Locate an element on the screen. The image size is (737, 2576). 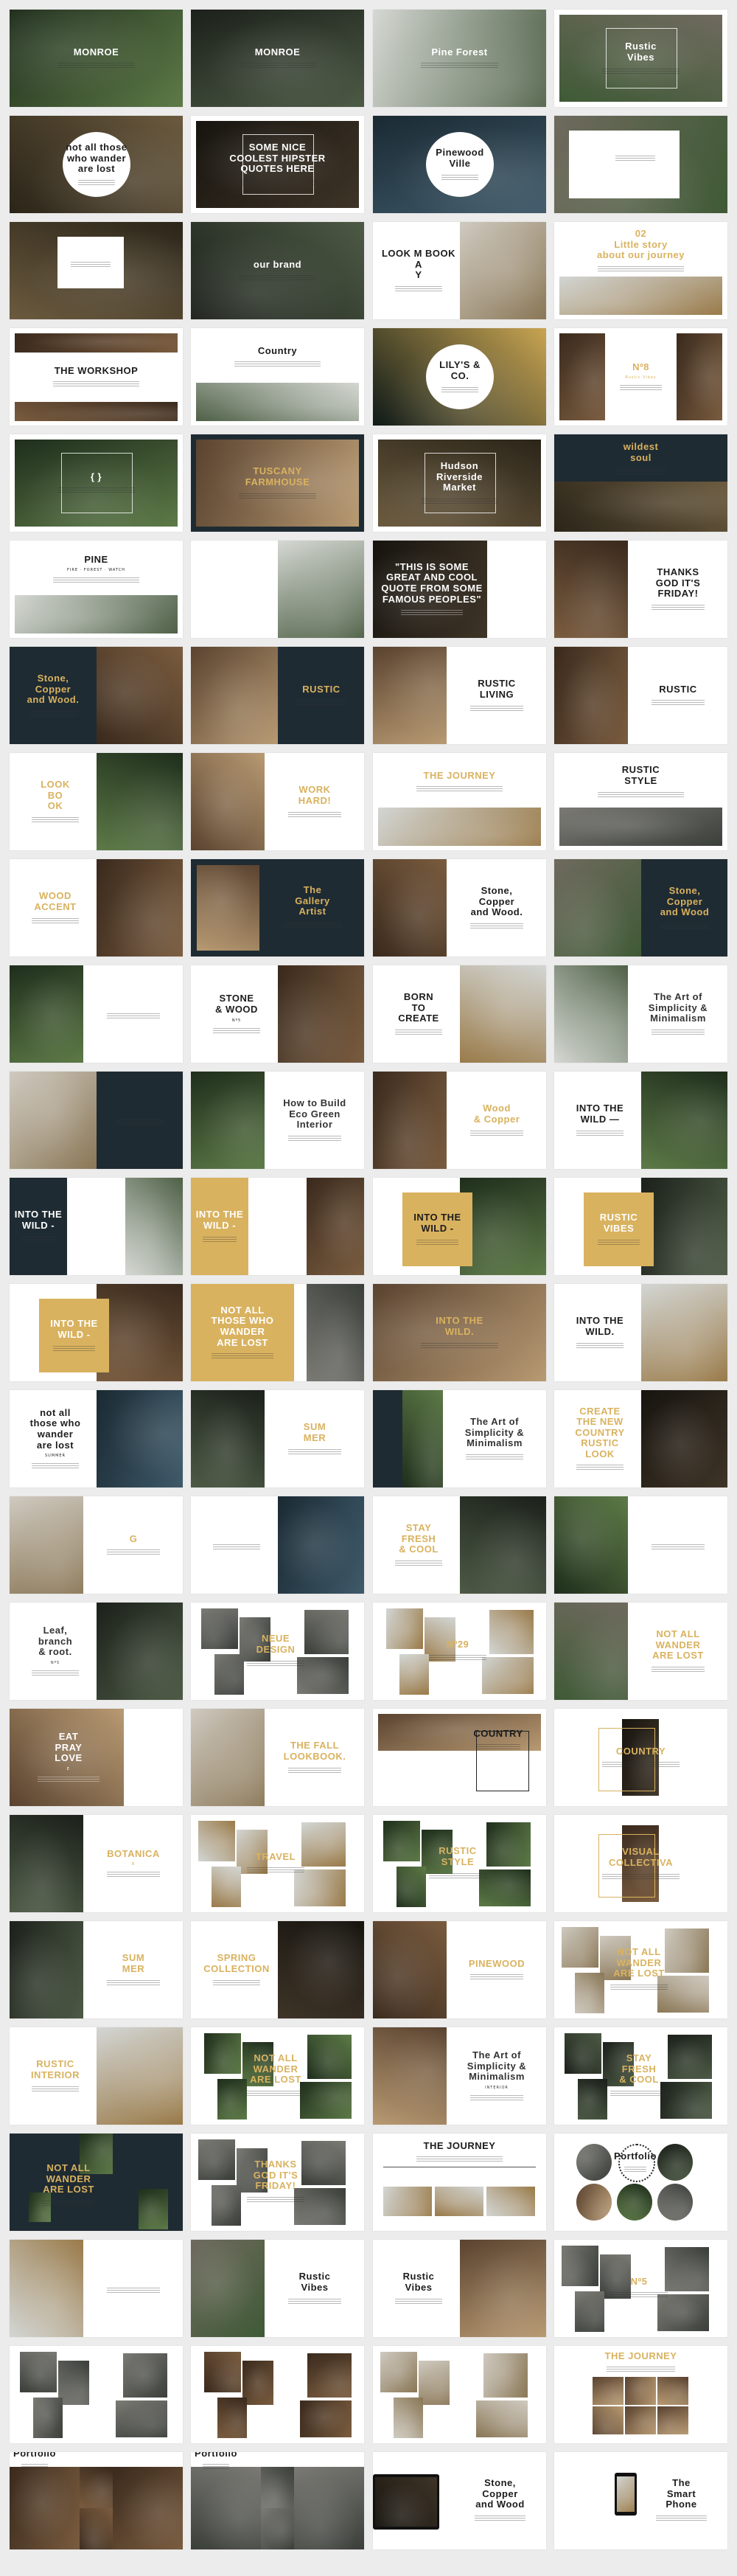
slide-thumbnail: LILY'S & CO. is located at coordinates (459, 377).